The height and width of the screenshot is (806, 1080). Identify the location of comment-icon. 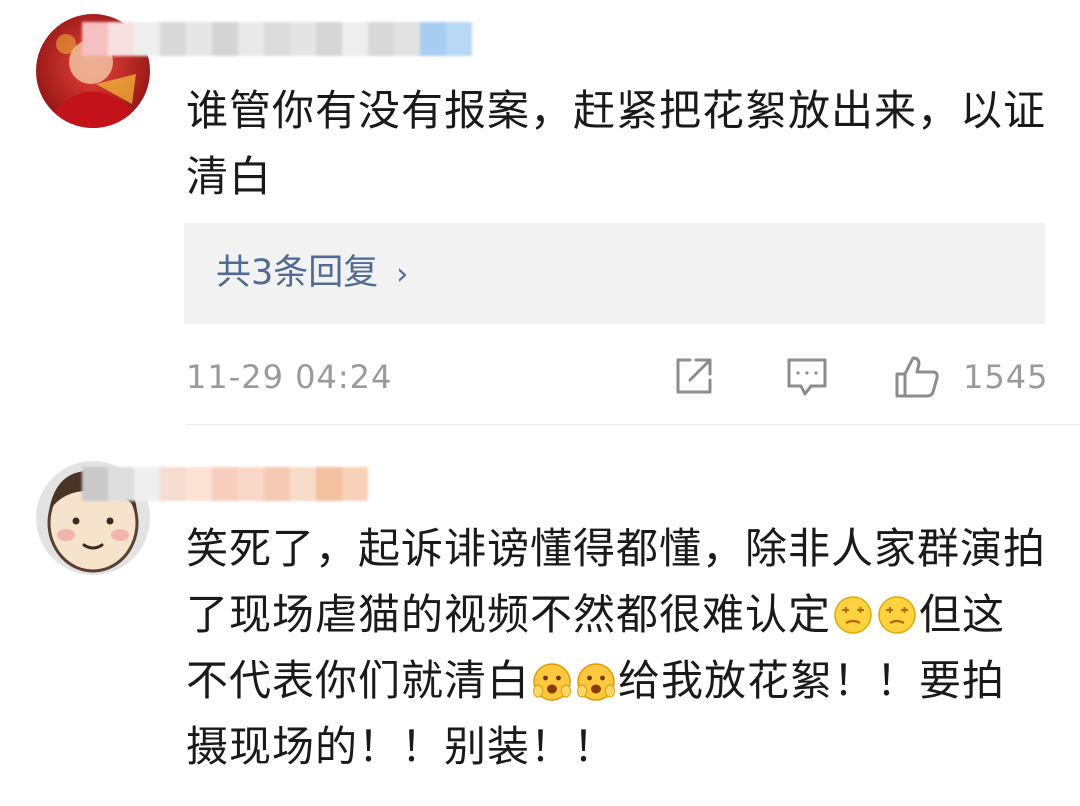
(807, 379).